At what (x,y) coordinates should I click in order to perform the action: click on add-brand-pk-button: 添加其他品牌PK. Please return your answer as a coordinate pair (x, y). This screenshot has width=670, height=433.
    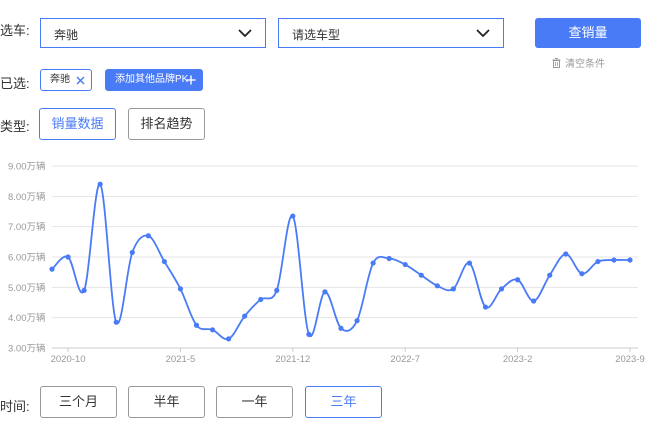
    Looking at the image, I should click on (154, 80).